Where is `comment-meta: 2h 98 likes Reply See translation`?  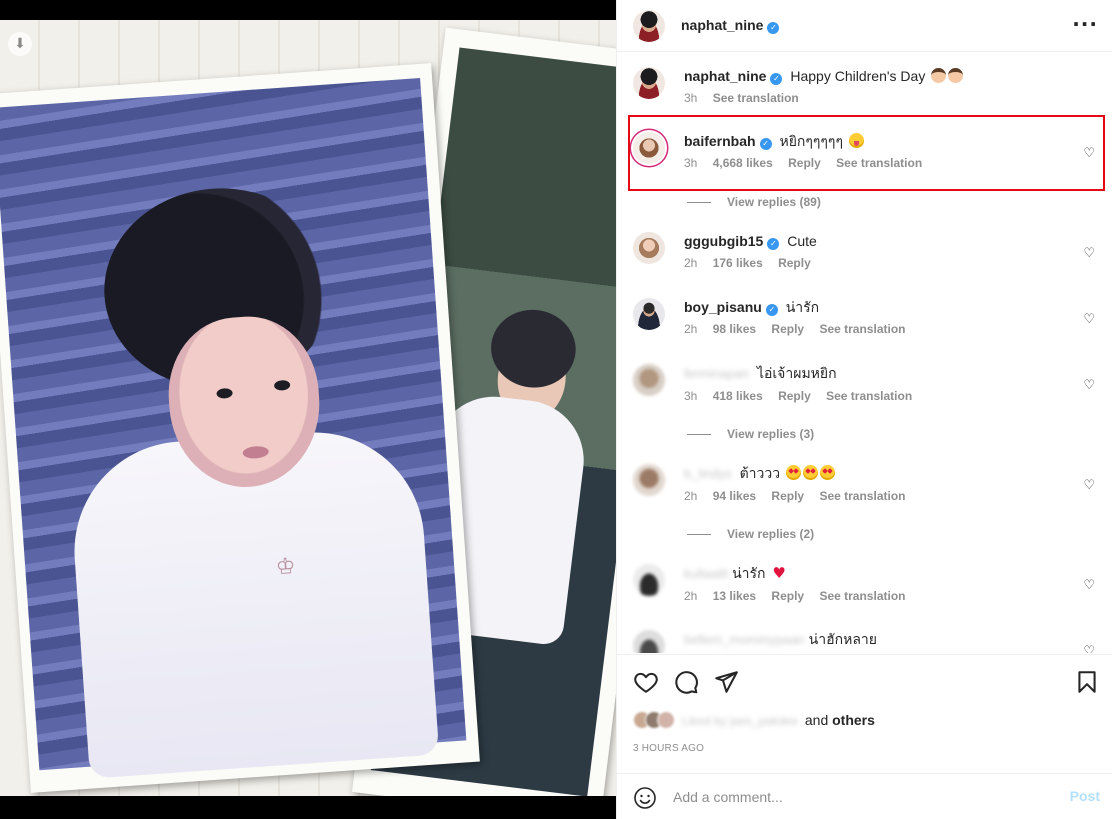 comment-meta: 2h 98 likes Reply See translation is located at coordinates (879, 329).